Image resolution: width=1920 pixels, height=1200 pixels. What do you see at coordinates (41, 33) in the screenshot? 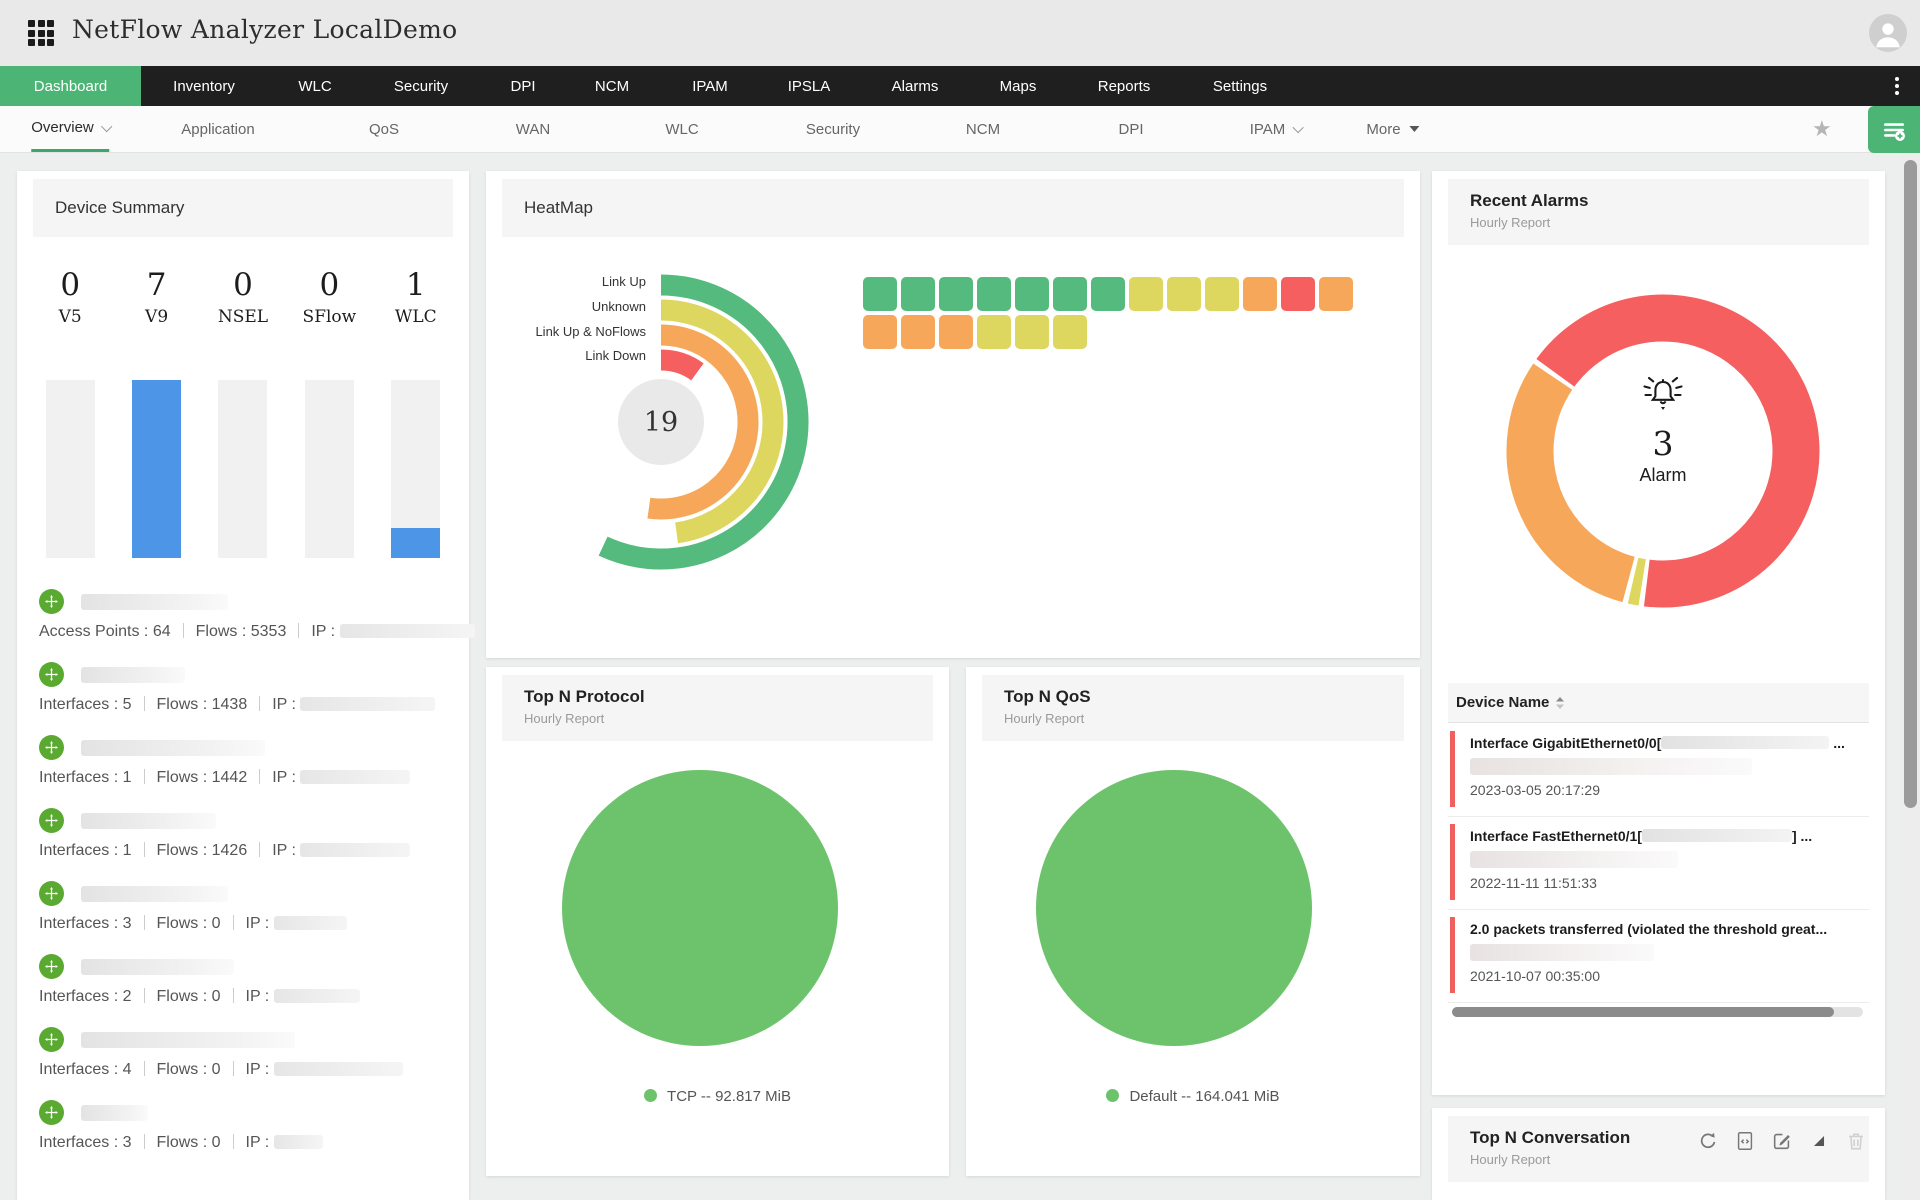
I see `app-launcher-grid-icon` at bounding box center [41, 33].